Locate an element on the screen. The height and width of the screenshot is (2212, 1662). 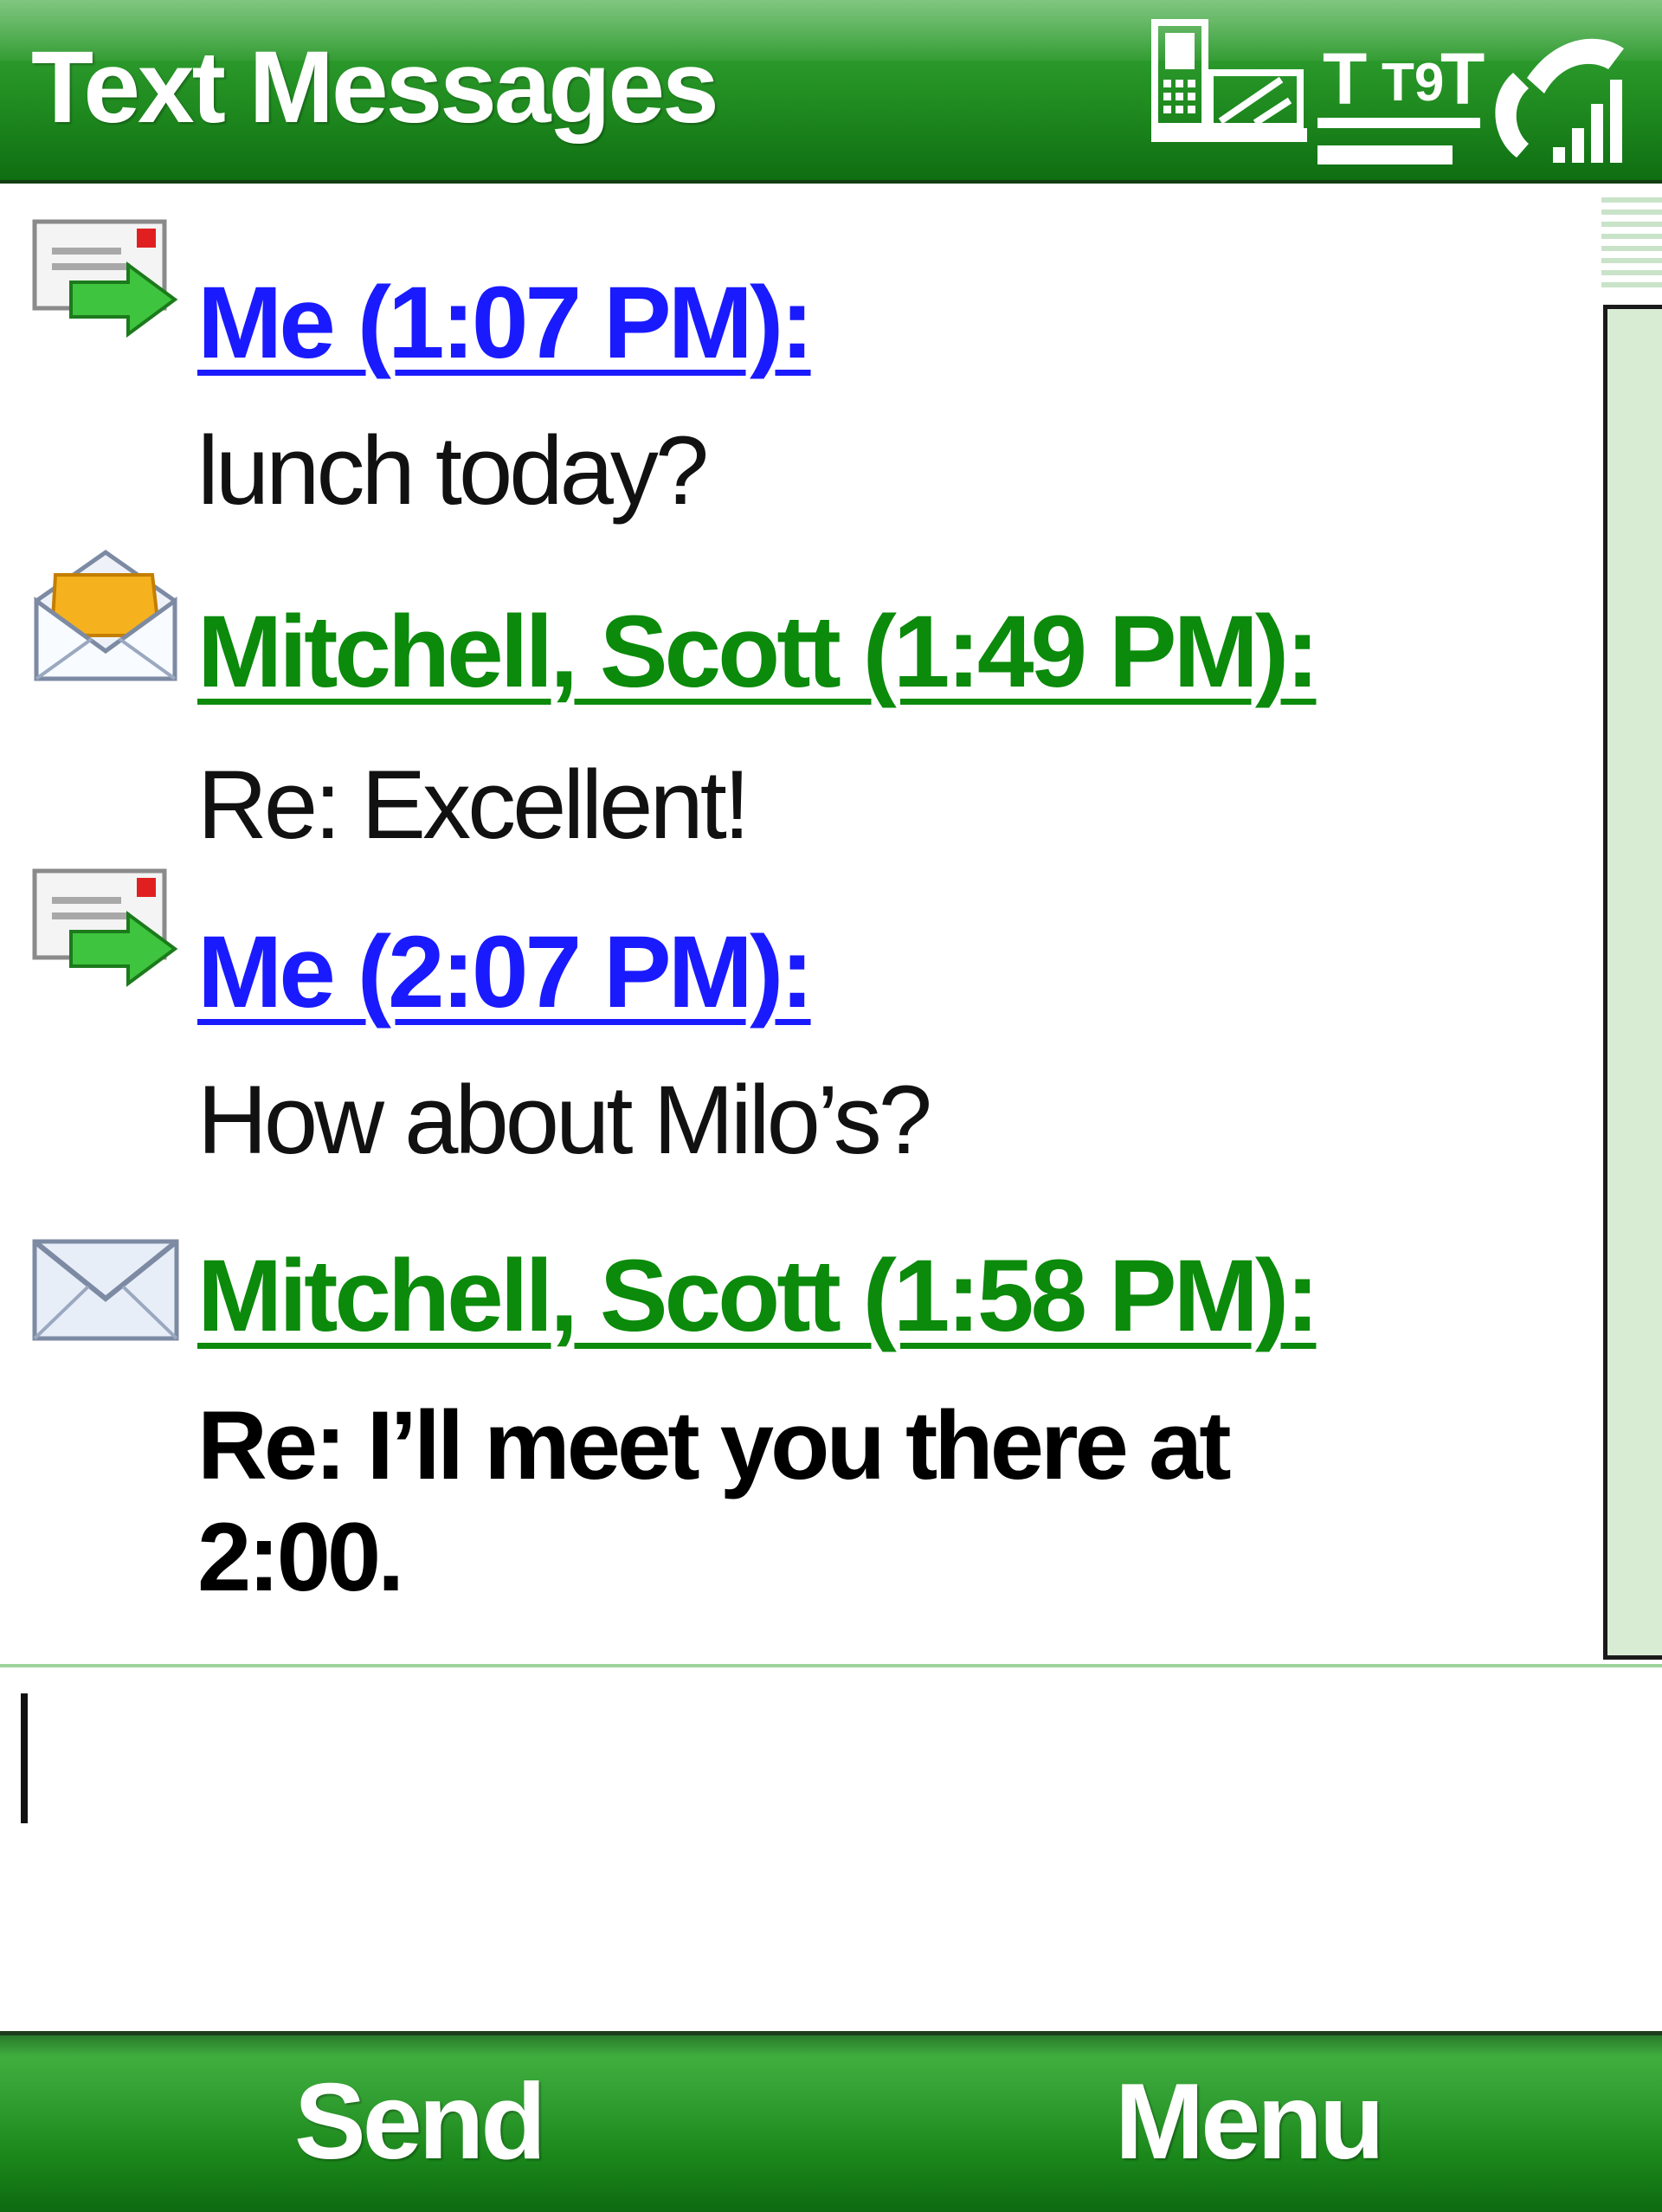
title-bar: Text Messages T T9 T is located at coordinates (831, 92).